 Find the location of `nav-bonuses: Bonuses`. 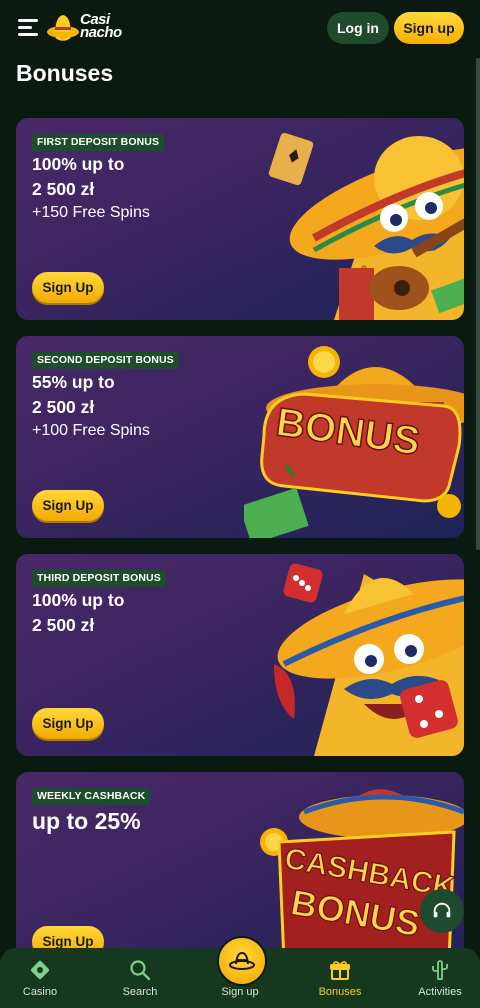

nav-bonuses: Bonuses is located at coordinates (340, 978).